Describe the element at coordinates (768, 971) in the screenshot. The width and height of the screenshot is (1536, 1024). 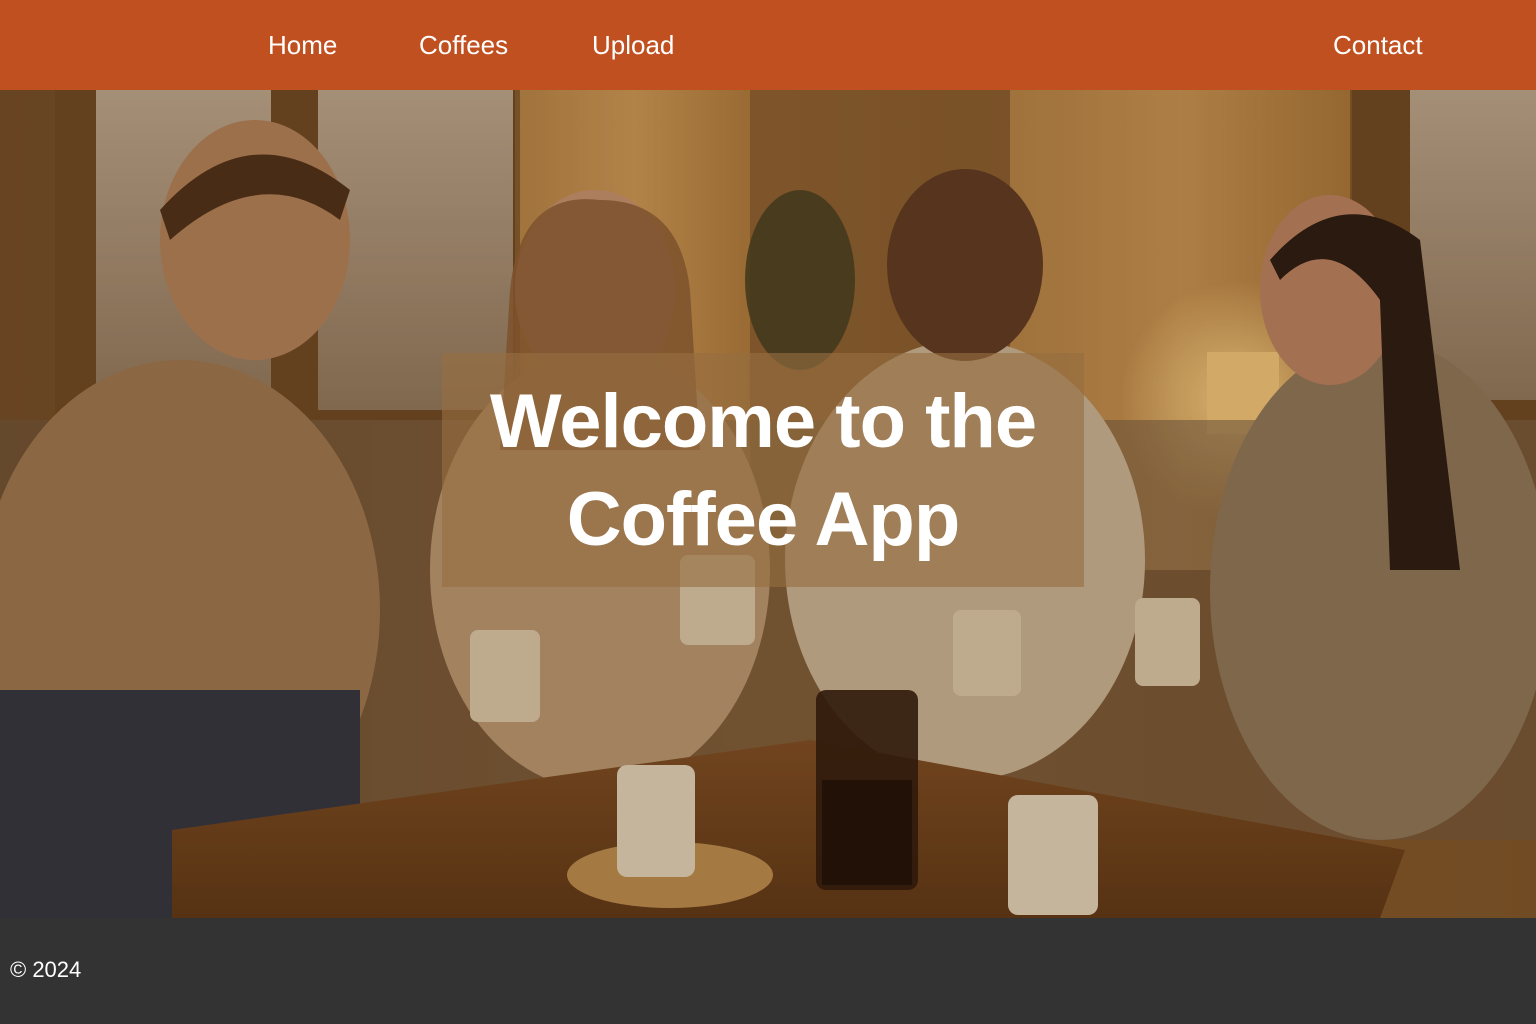
I see `page-footer: © 2024` at that location.